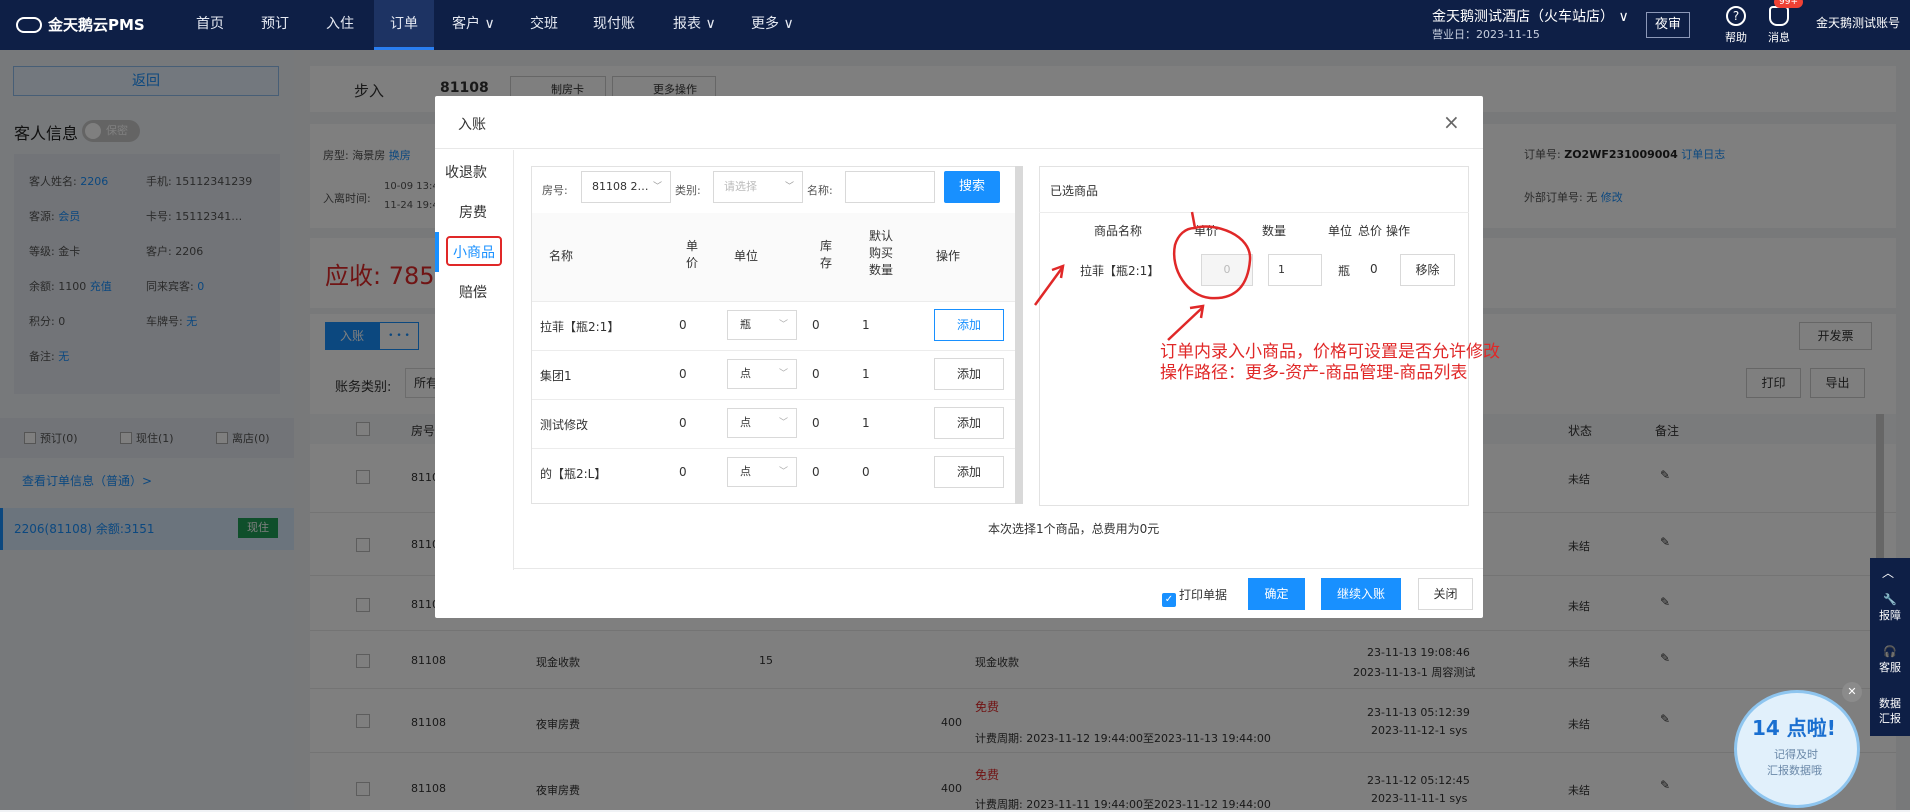 The image size is (1910, 812). Describe the element at coordinates (825, 254) in the screenshot. I see `col-stock: 库 存` at that location.